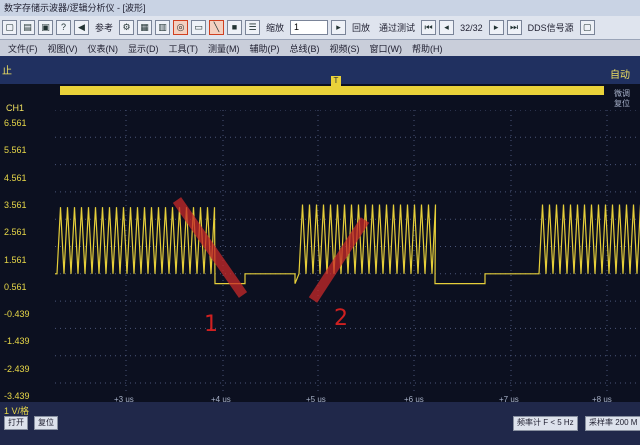  I want to click on open-button: 打开, so click(16, 423).